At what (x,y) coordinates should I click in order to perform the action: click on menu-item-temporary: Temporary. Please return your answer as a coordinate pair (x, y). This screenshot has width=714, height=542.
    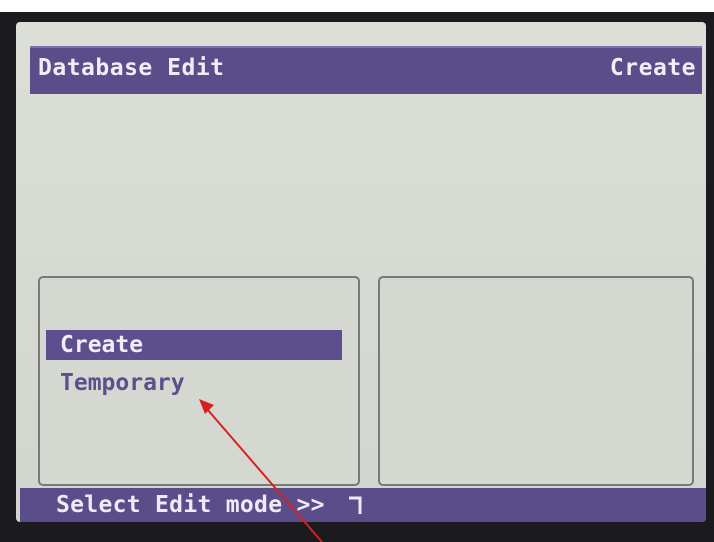
    Looking at the image, I should click on (194, 383).